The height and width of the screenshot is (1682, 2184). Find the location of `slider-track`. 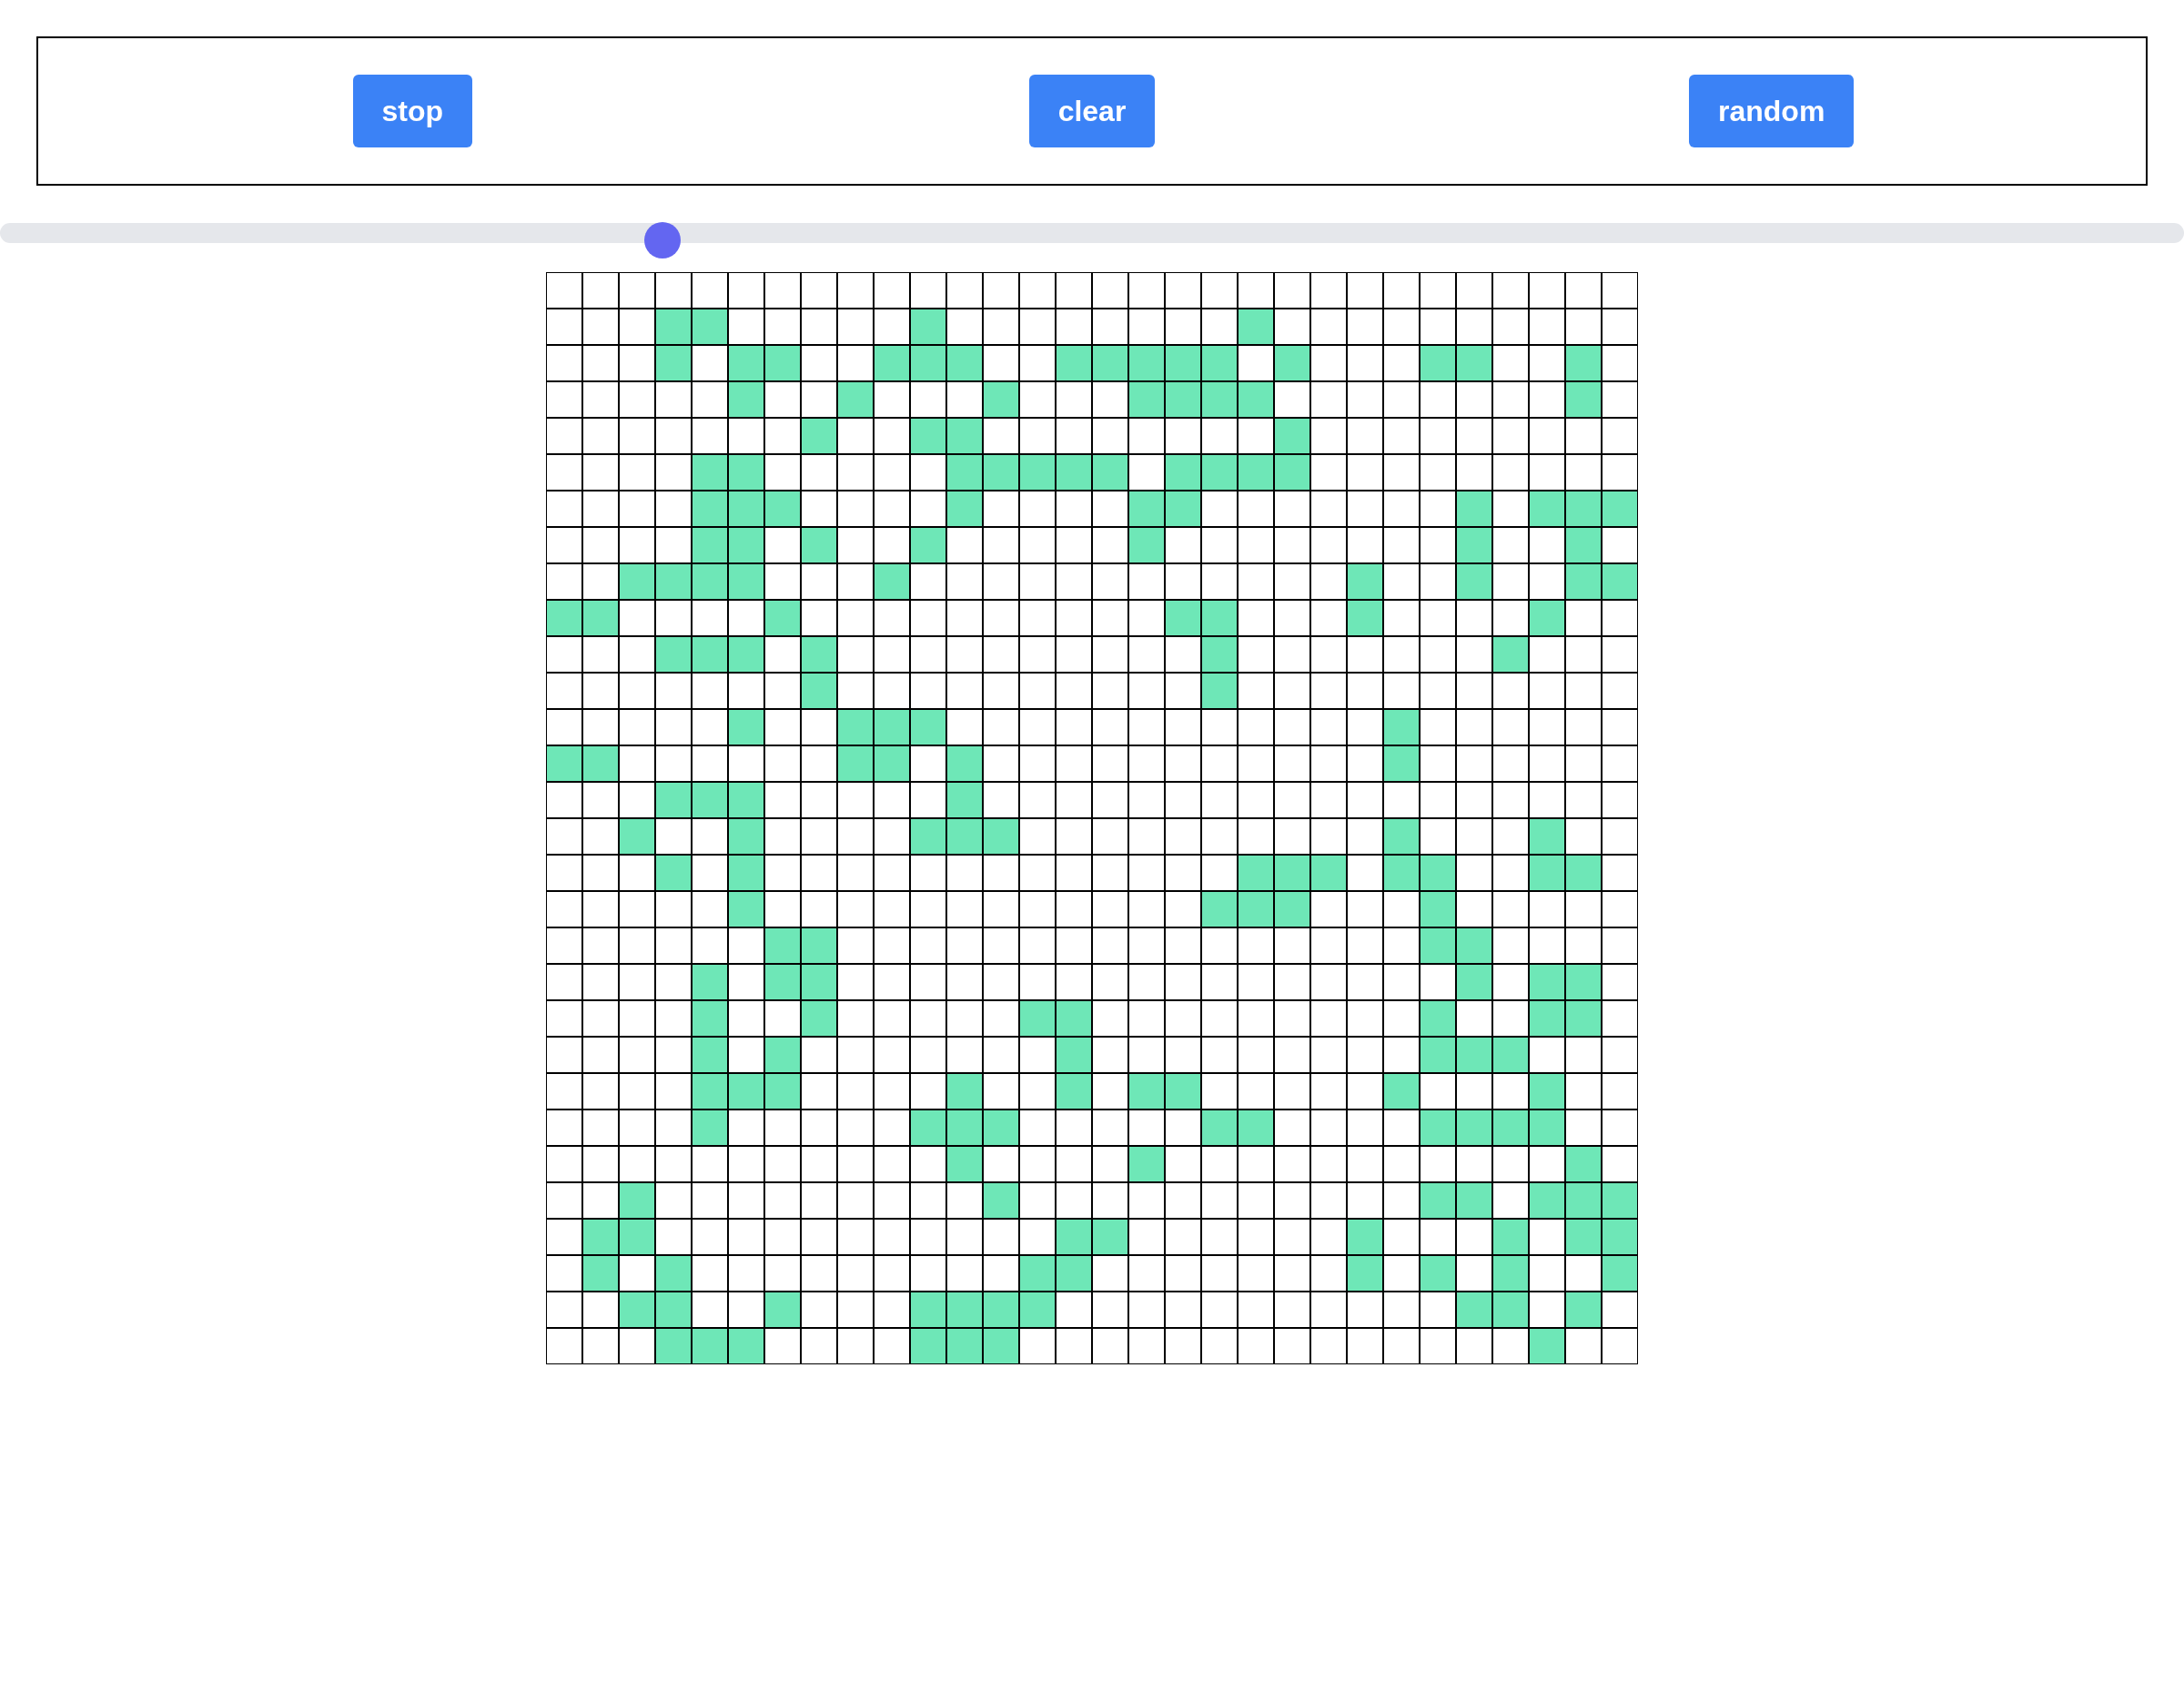

slider-track is located at coordinates (1092, 240).